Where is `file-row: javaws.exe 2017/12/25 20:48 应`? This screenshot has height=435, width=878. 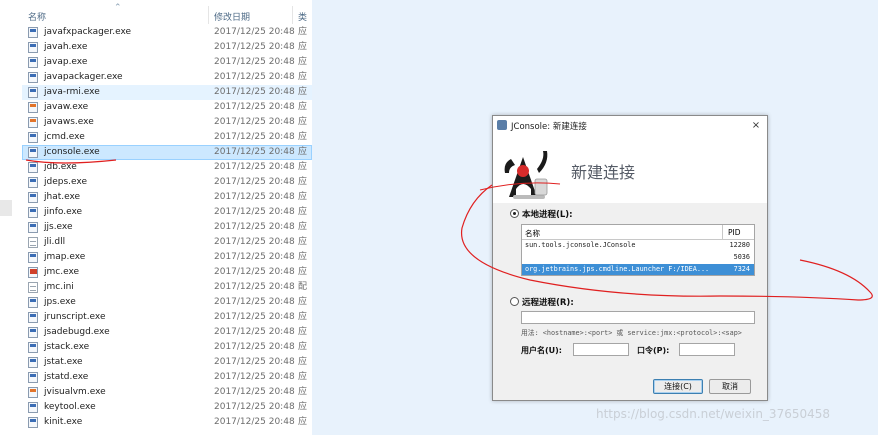
file-row: javaws.exe 2017/12/25 20:48 应 is located at coordinates (167, 122).